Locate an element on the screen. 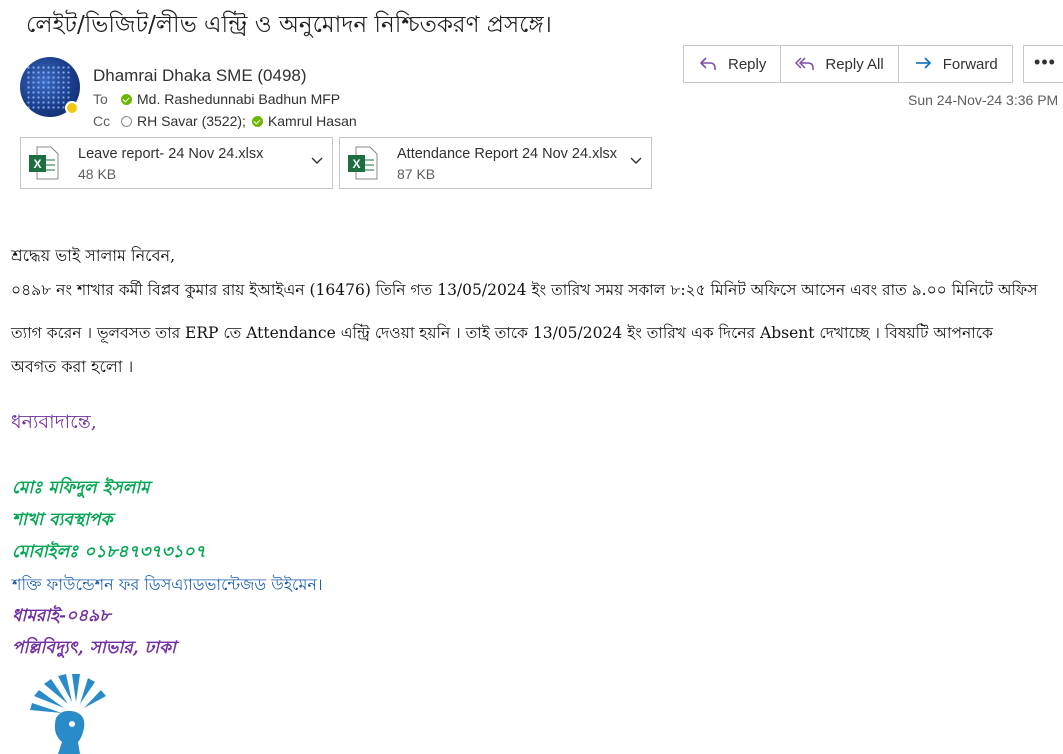 This screenshot has width=1063, height=754. reply-all-icon is located at coordinates (805, 63).